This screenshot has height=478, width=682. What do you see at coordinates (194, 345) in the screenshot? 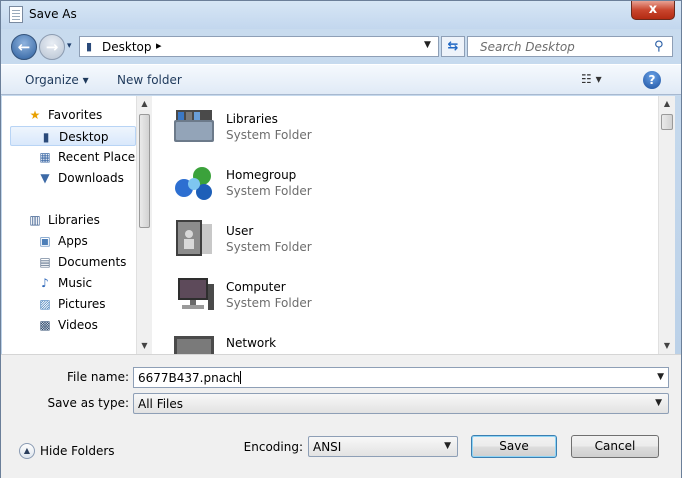
I see `network-icon` at bounding box center [194, 345].